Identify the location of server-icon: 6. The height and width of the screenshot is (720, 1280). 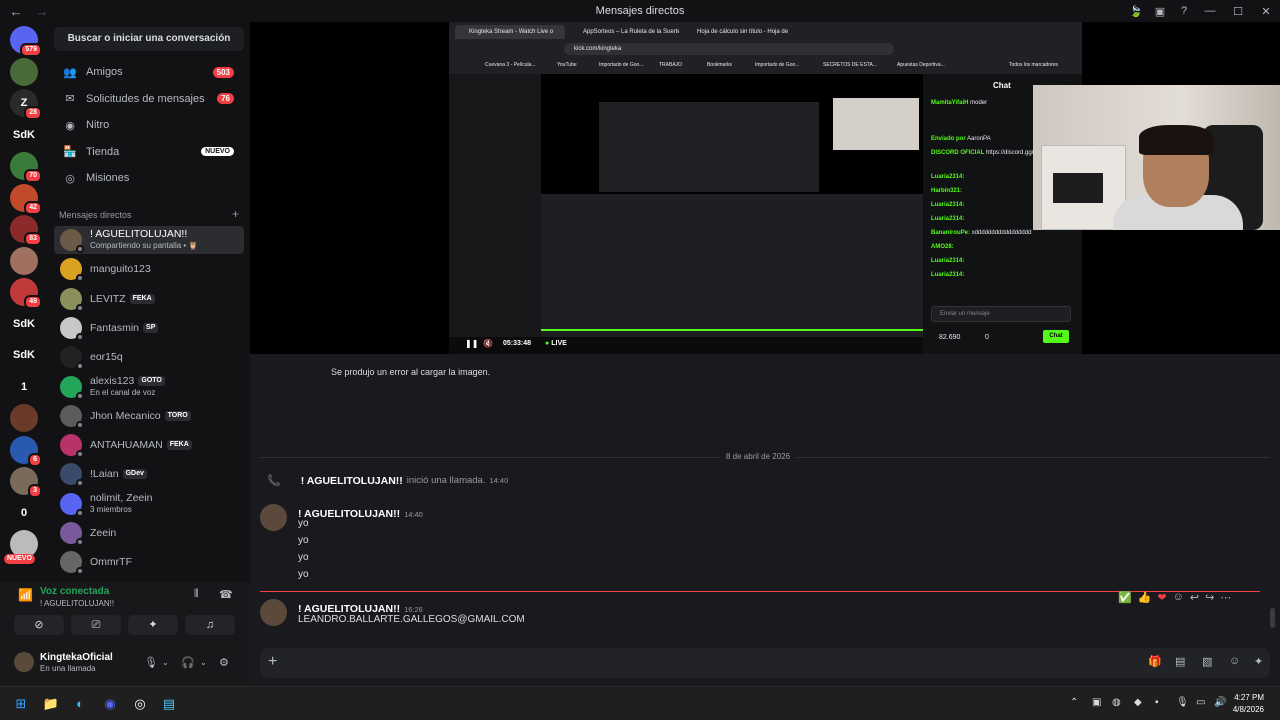
(26, 451).